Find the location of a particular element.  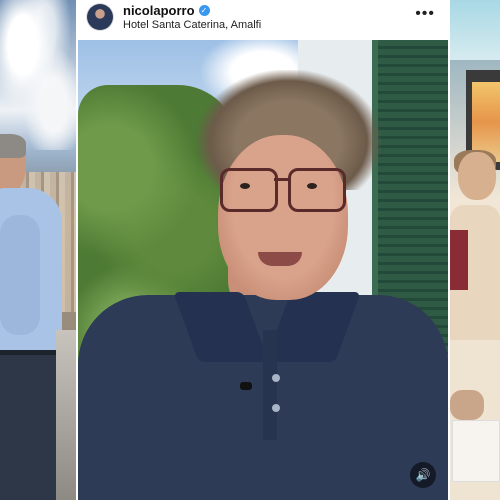

speaker-icon: 🔊 is located at coordinates (423, 475).